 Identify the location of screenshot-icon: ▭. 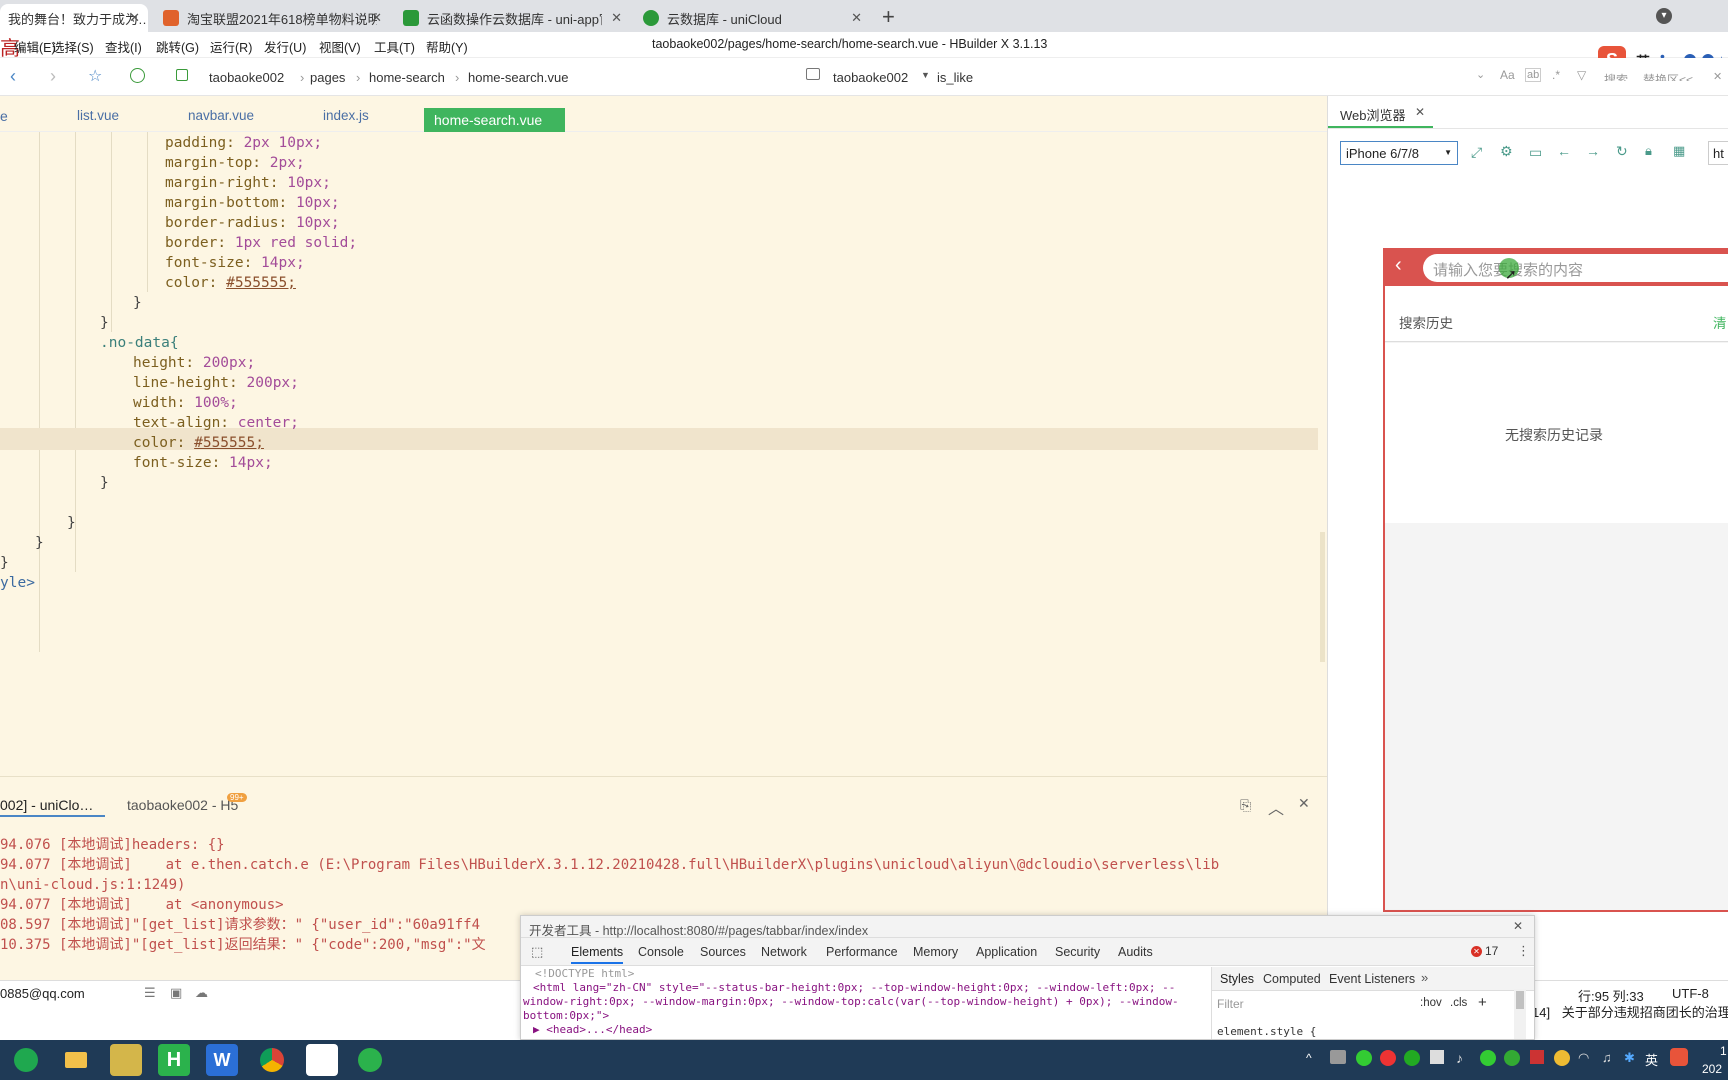
(1535, 152).